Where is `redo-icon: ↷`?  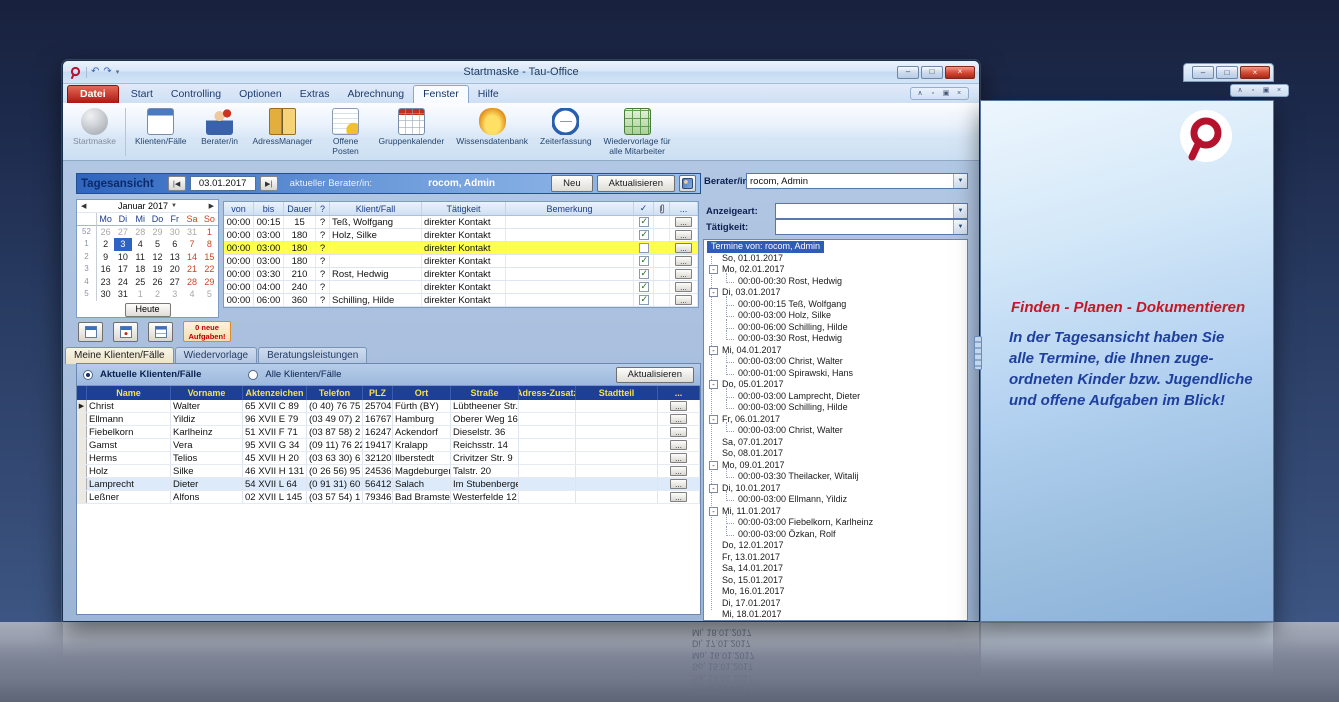 redo-icon: ↷ is located at coordinates (107, 72).